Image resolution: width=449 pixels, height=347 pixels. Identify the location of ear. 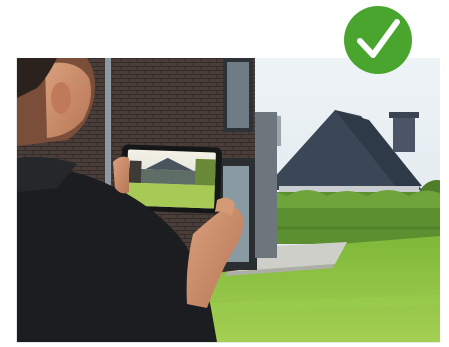
(61, 98).